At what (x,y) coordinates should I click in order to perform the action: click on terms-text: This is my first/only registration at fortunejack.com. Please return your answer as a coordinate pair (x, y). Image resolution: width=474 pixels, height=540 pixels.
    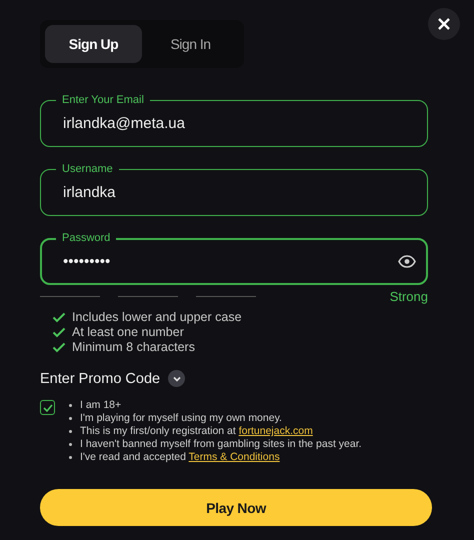
    Looking at the image, I should click on (196, 431).